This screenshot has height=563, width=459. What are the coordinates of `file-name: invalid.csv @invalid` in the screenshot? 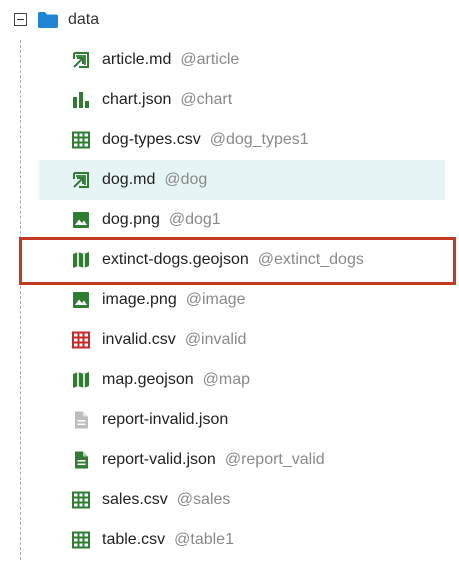 It's located at (174, 340).